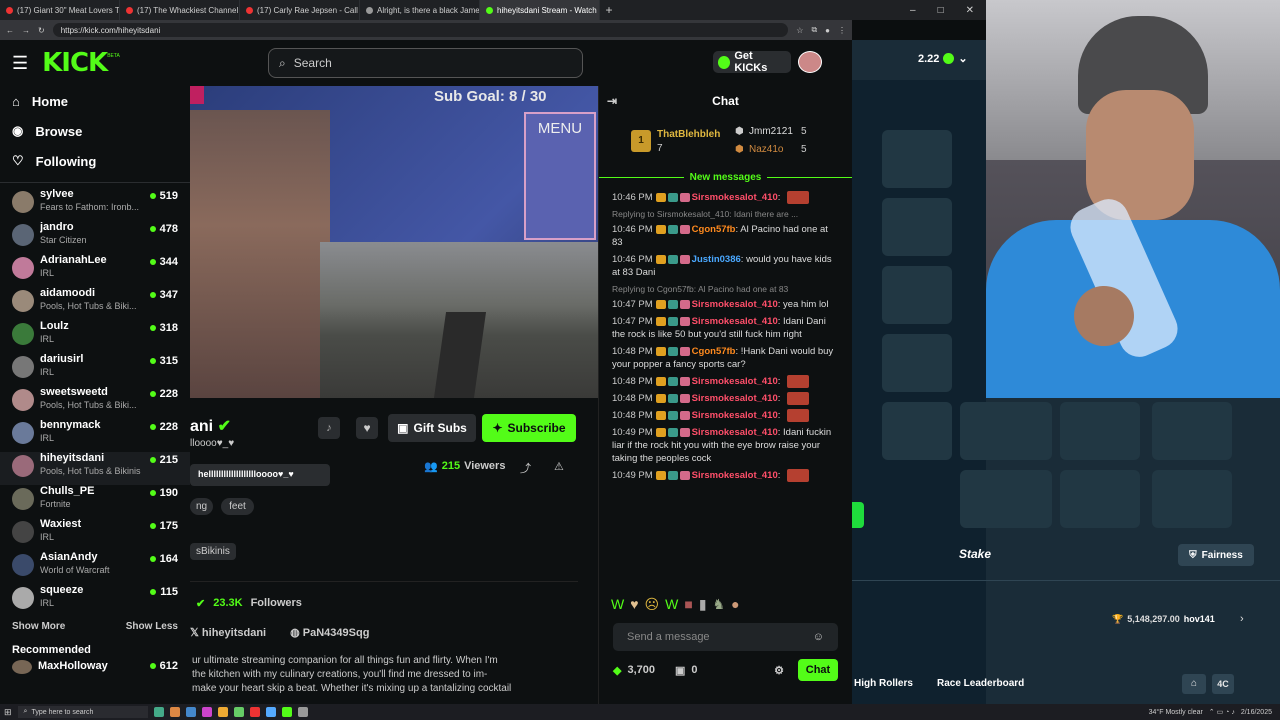  What do you see at coordinates (95, 501) in the screenshot?
I see `sidebar-channel-chulls_pe: Chulls_PE Fortnite 190` at bounding box center [95, 501].